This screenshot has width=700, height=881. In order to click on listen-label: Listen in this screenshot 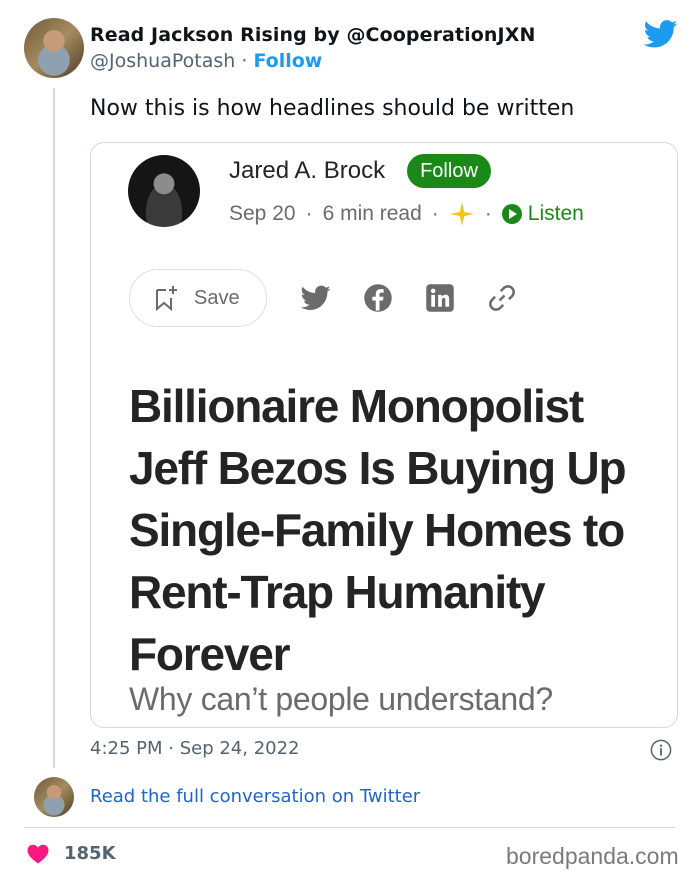, I will do `click(555, 213)`.